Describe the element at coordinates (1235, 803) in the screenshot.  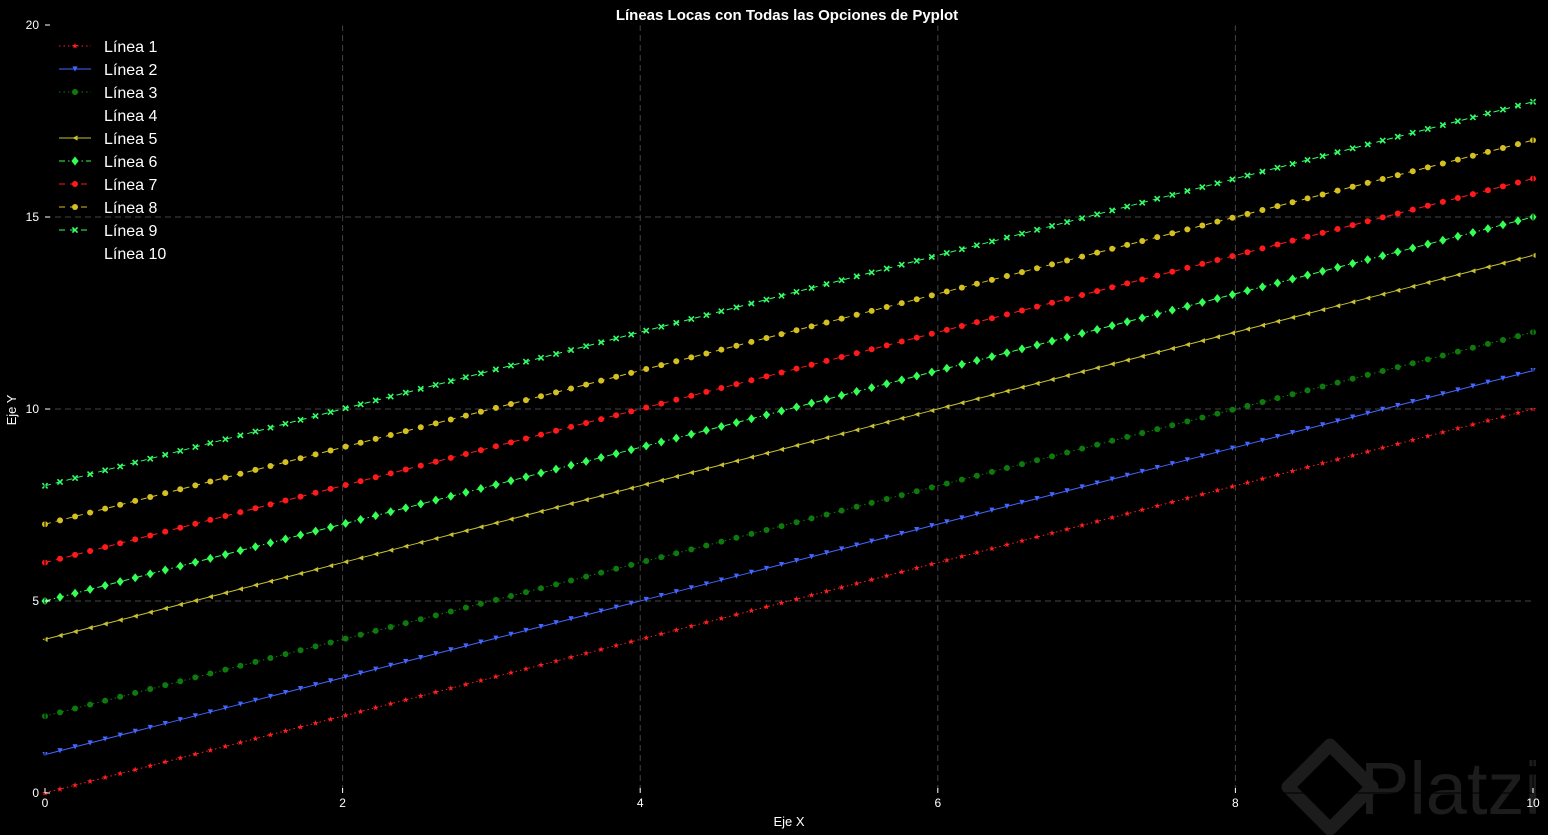
I see `x-tick-label: 8` at that location.